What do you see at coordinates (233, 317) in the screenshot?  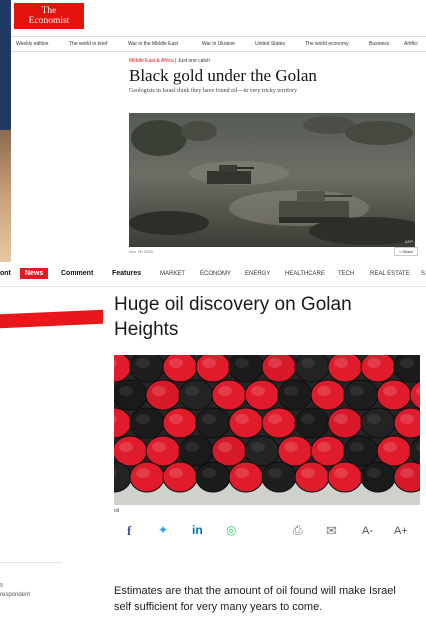 I see `article-title: Huge oil discovery on Golan Heights` at bounding box center [233, 317].